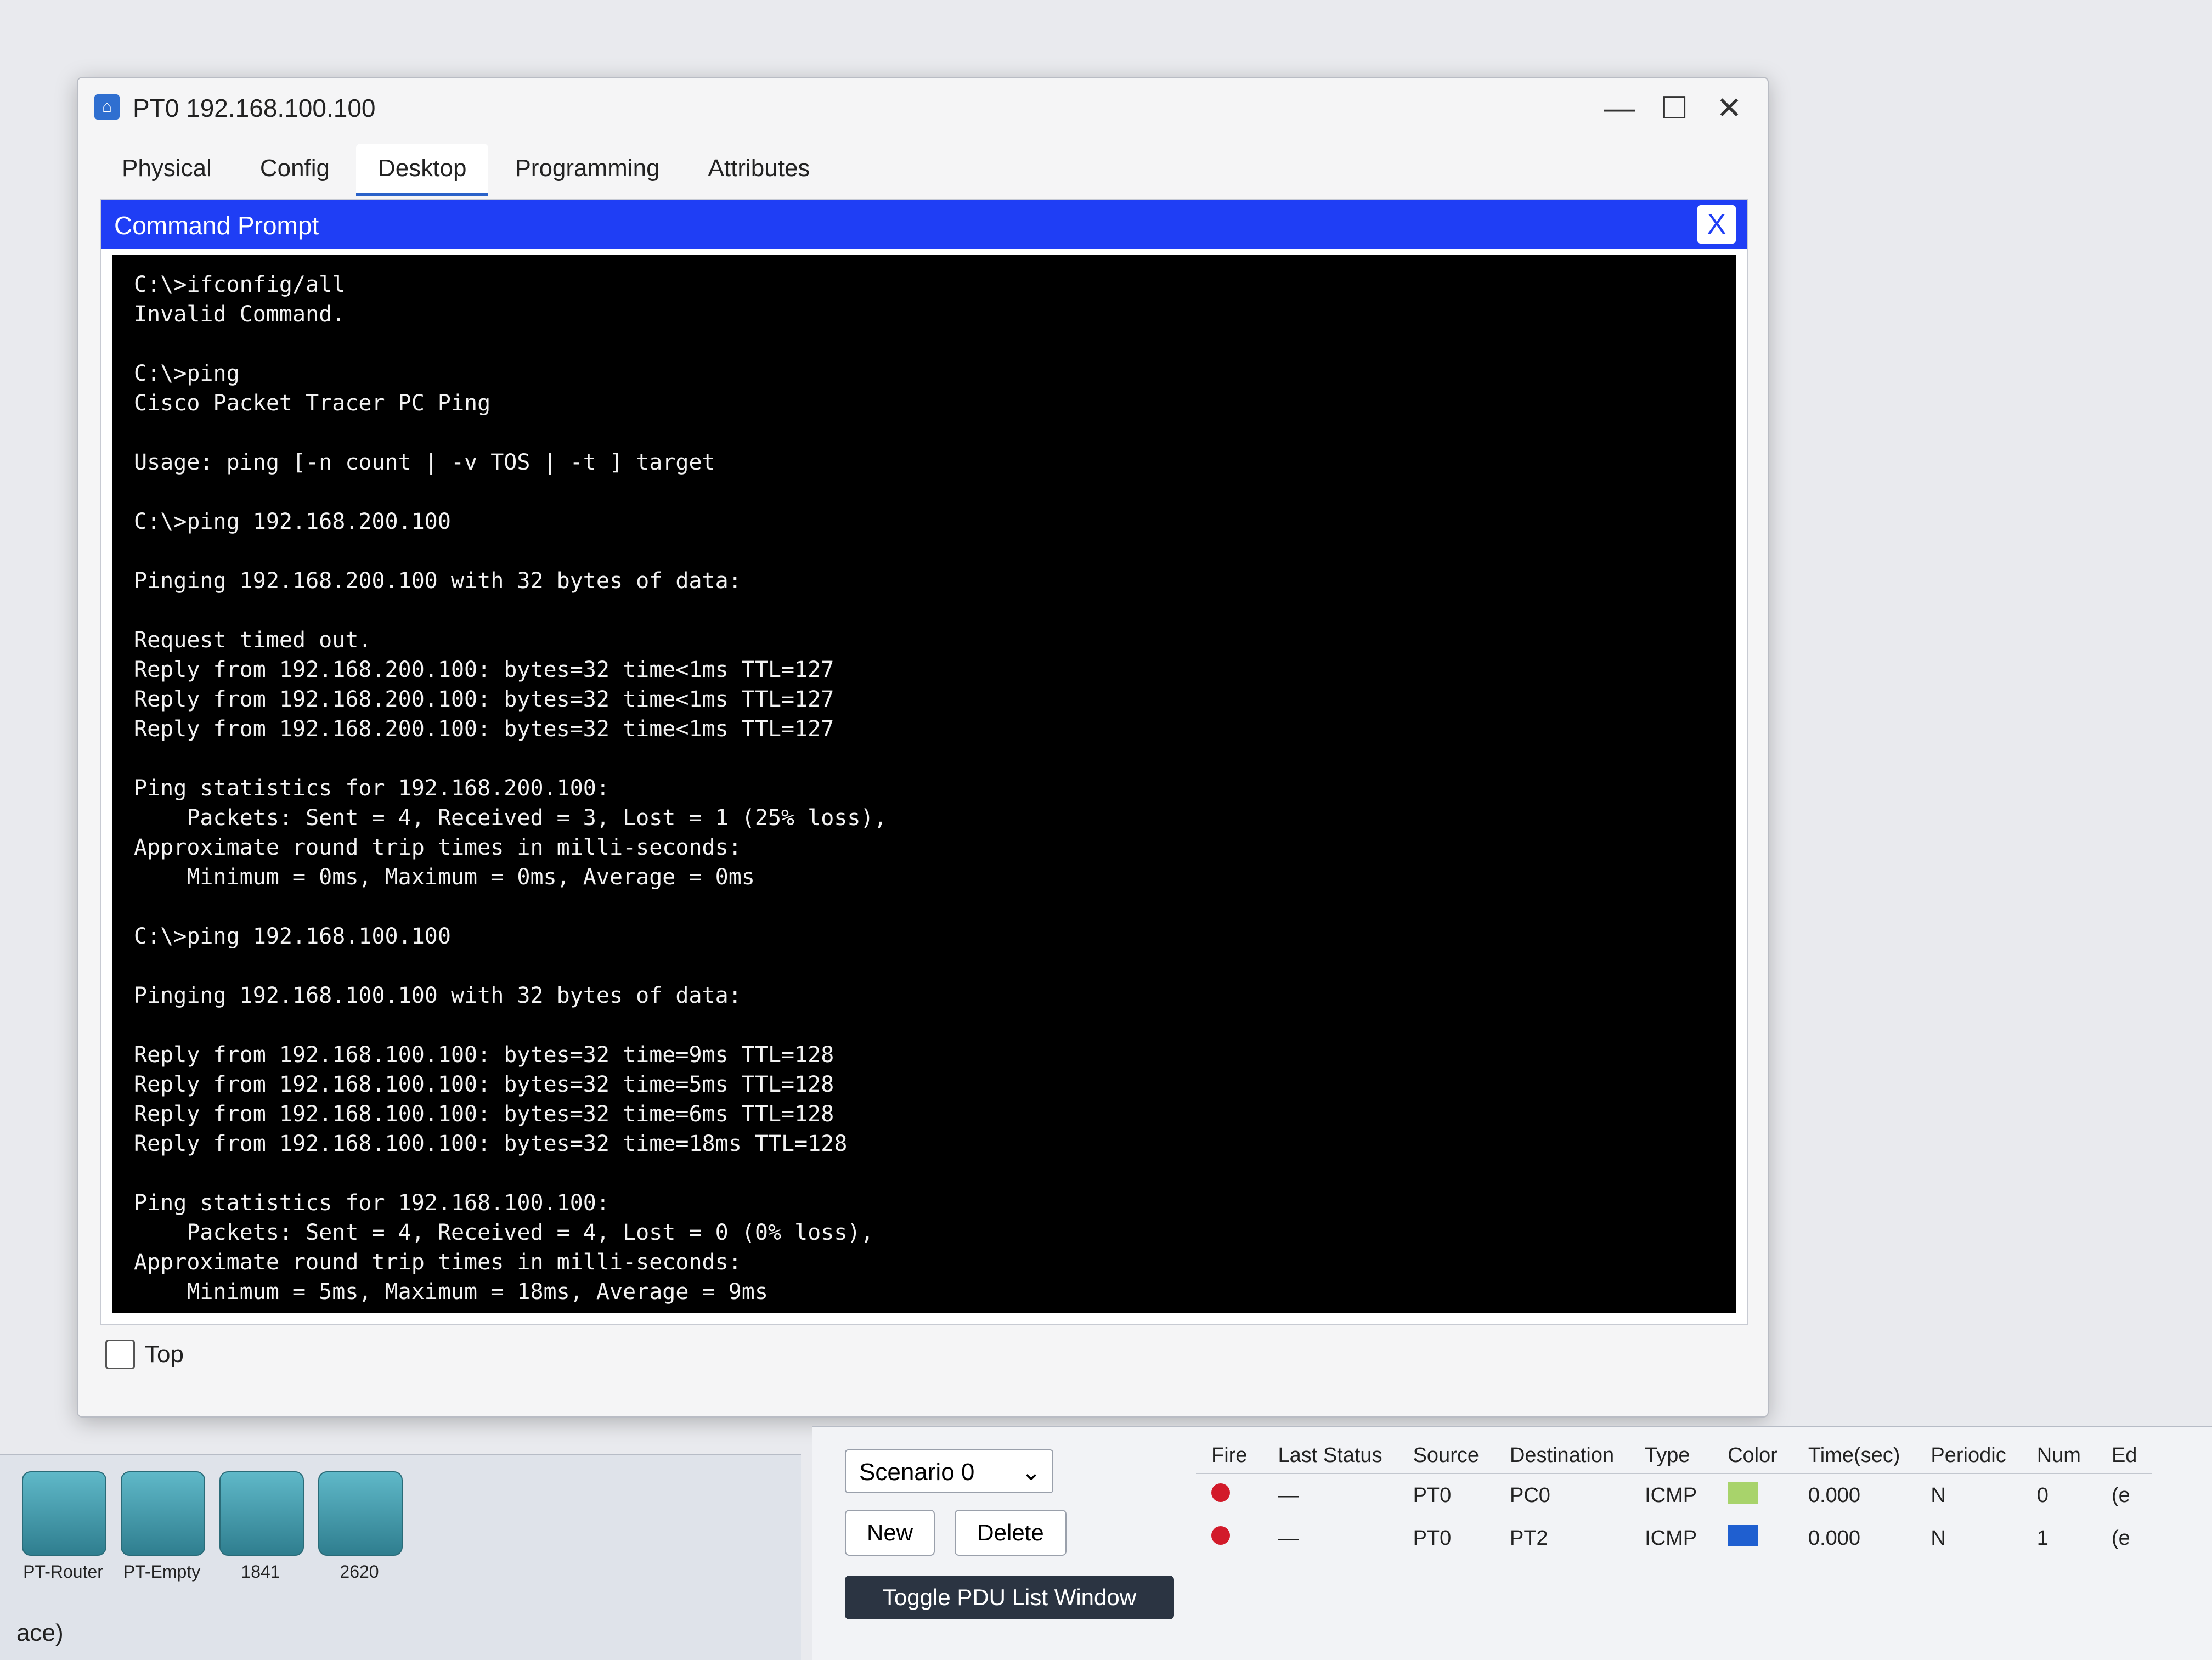 The width and height of the screenshot is (2212, 1660). I want to click on close-button: ✕, so click(1729, 108).